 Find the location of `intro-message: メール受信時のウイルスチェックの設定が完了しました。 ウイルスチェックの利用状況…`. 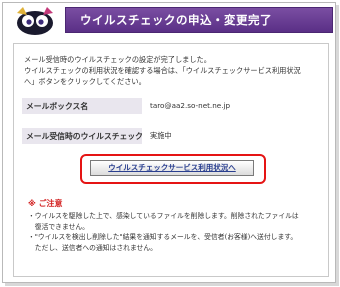

intro-message: メール受信時のウイルスチェックの設定が完了しました。 ウイルスチェックの利用状況… is located at coordinates (173, 70).